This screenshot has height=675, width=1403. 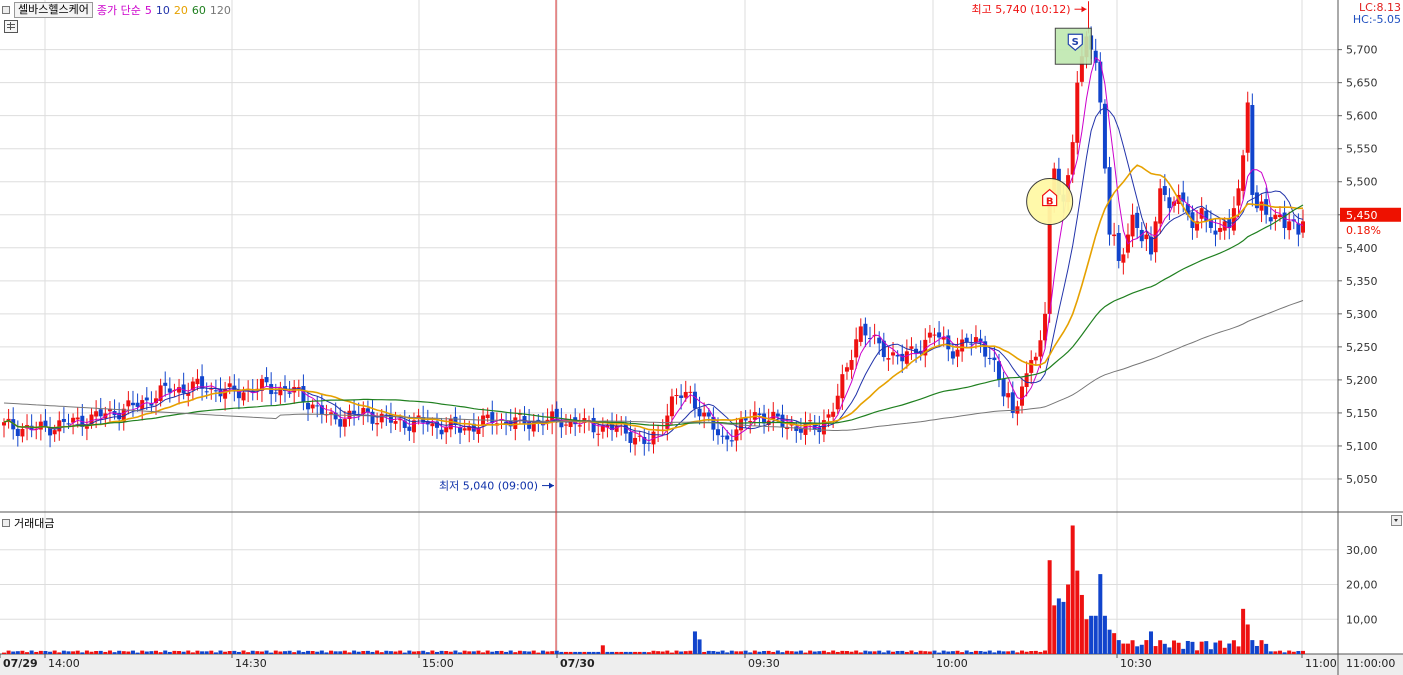 What do you see at coordinates (64, 663) in the screenshot?
I see `time-label: 14:00` at bounding box center [64, 663].